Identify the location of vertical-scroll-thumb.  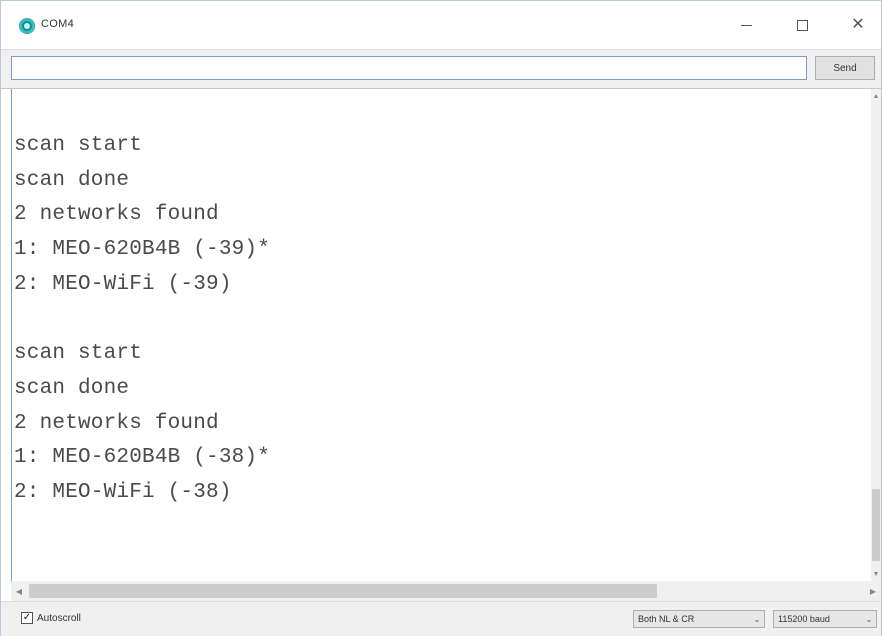
(876, 525).